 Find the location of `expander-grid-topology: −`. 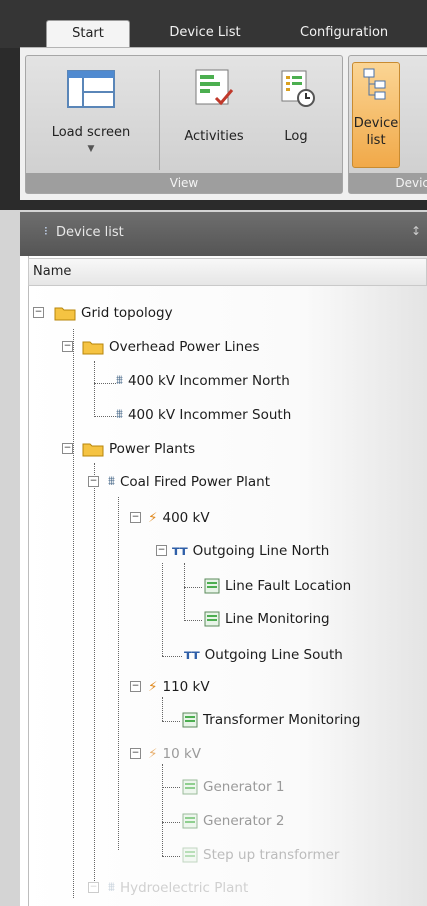

expander-grid-topology: − is located at coordinates (38, 312).